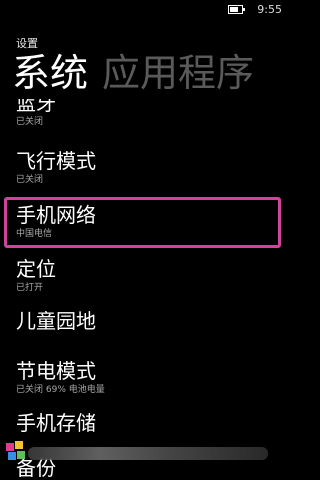 The image size is (320, 480). What do you see at coordinates (36, 269) in the screenshot?
I see `list-item-title: 定位` at bounding box center [36, 269].